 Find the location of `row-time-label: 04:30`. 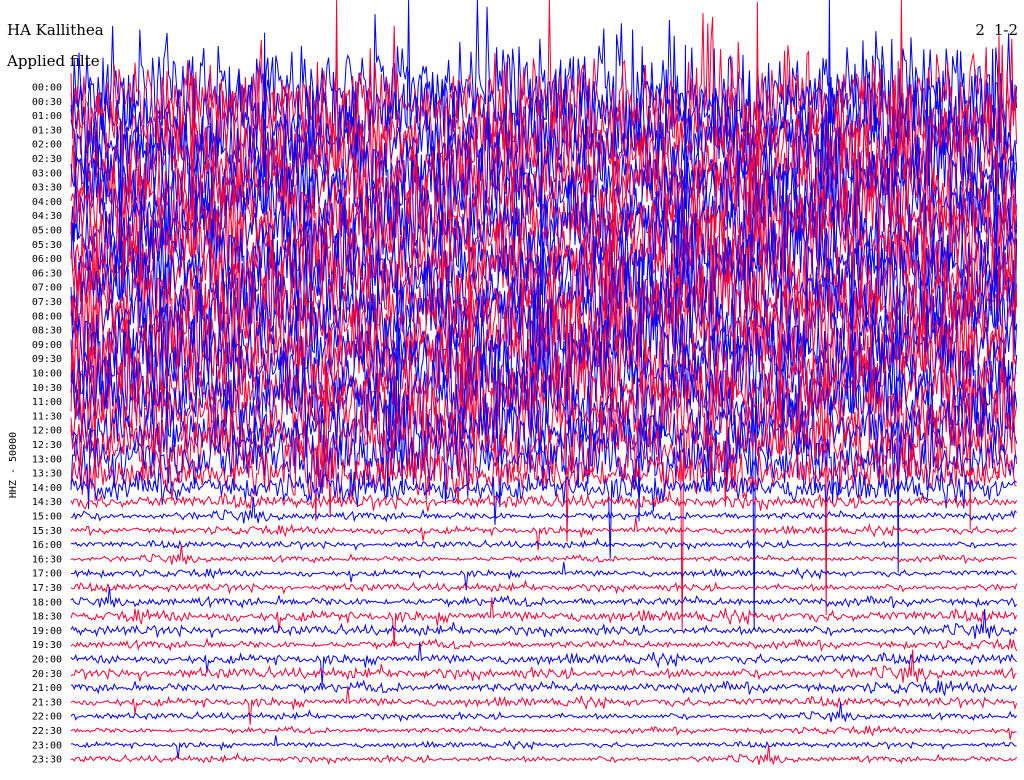

row-time-label: 04:30 is located at coordinates (47, 216).